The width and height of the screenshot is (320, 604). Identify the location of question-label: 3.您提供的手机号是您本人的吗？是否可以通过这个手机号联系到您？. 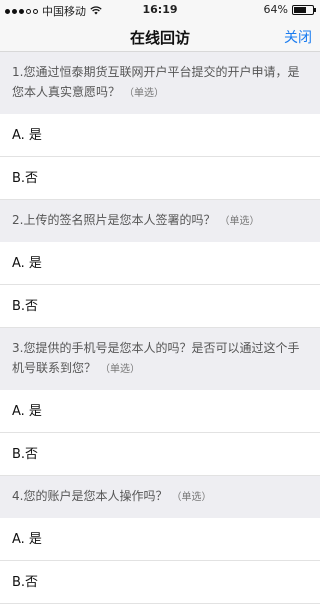
(156, 358).